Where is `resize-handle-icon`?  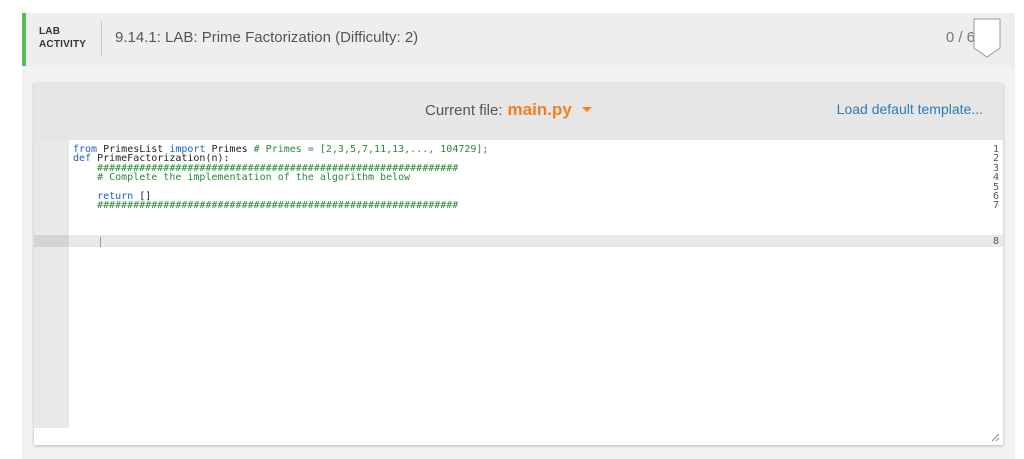
resize-handle-icon is located at coordinates (995, 437).